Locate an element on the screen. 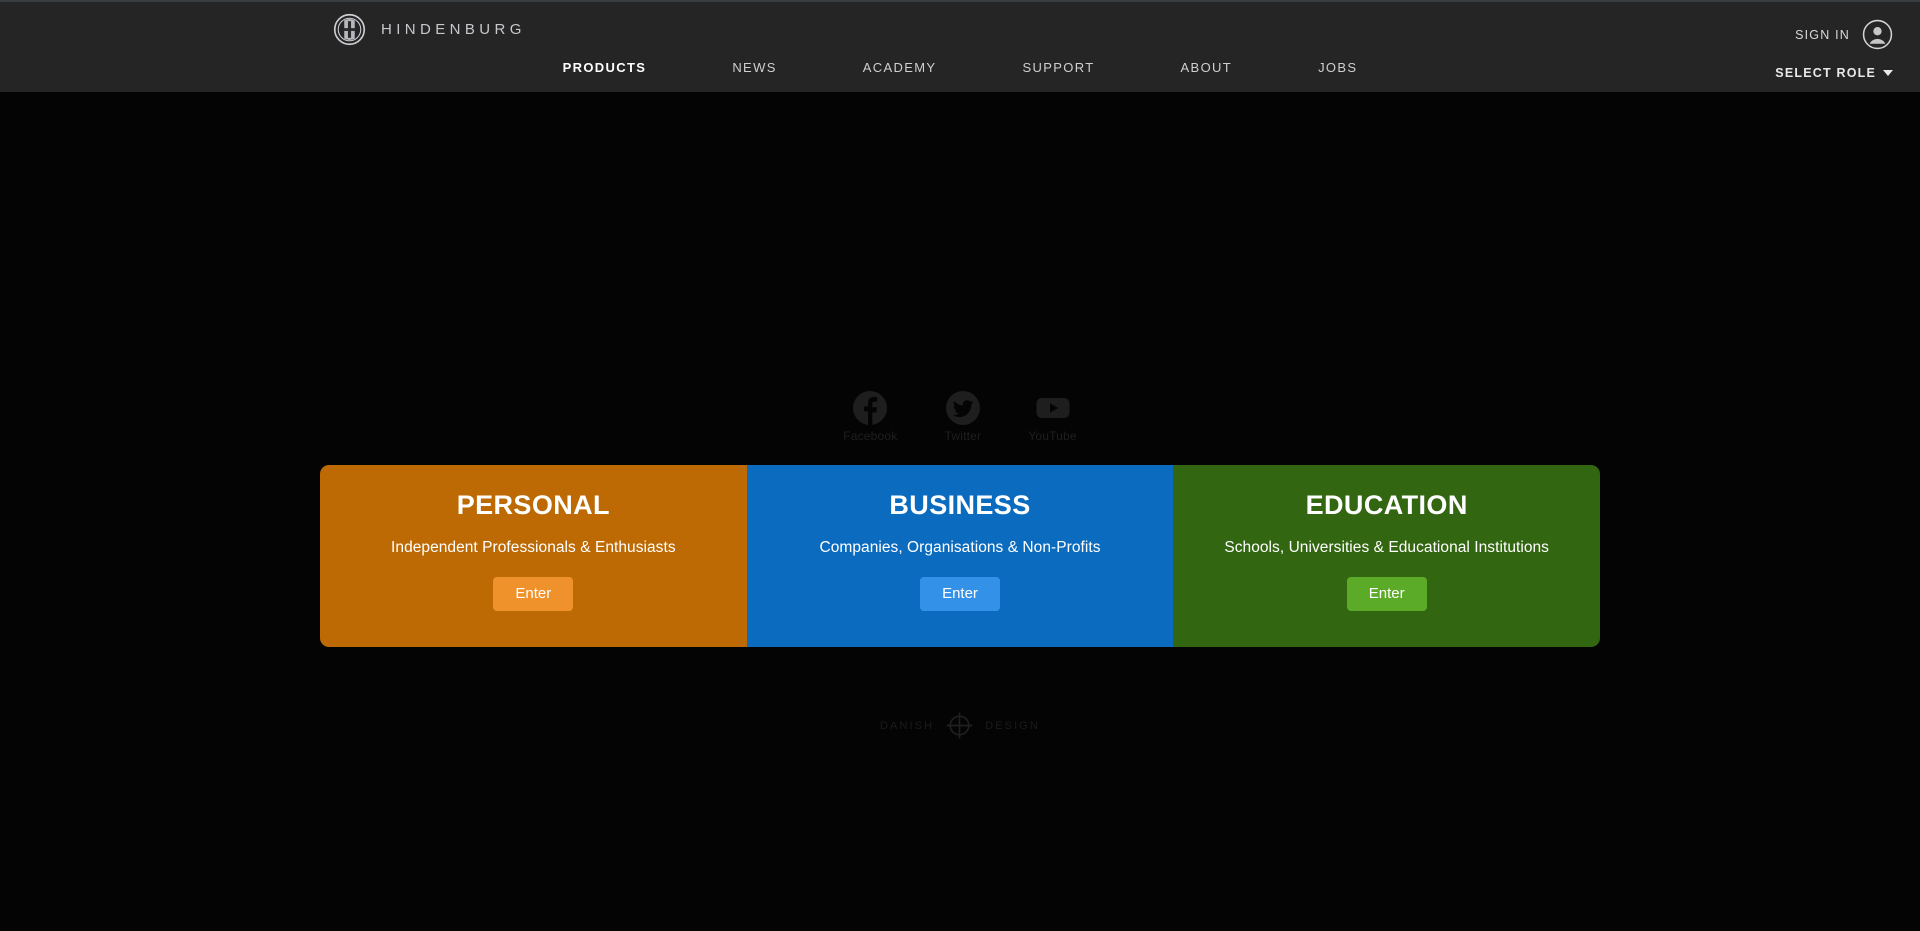 The height and width of the screenshot is (931, 1920). social-link-twitter: Twitter is located at coordinates (963, 416).